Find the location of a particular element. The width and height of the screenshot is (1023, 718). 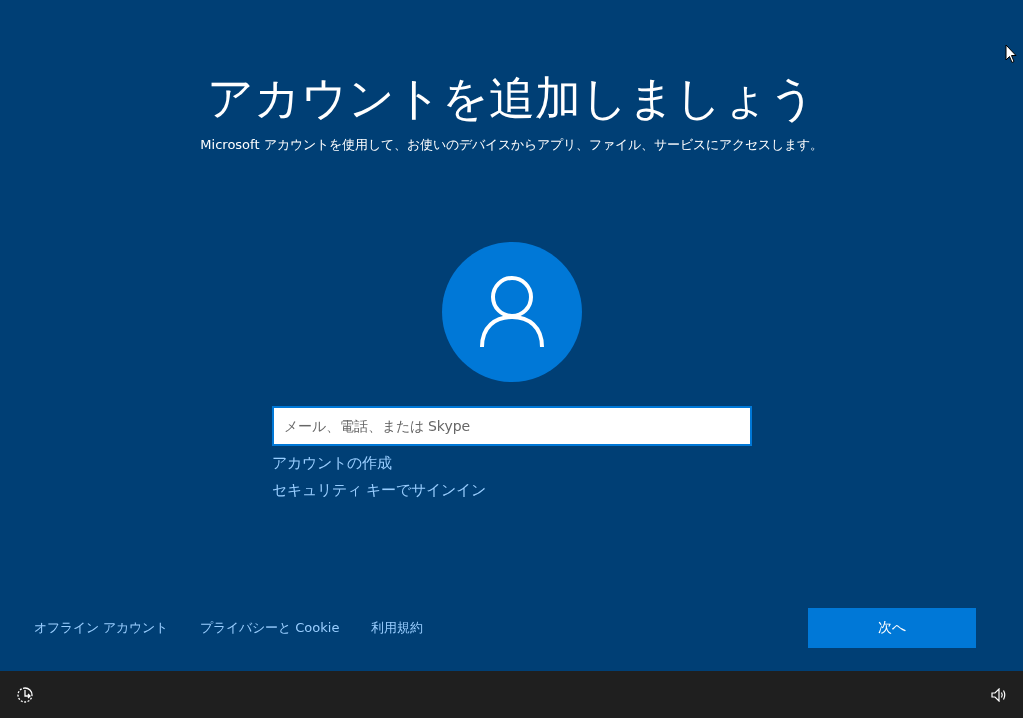

footer-link: オフライン アカウント is located at coordinates (101, 628).